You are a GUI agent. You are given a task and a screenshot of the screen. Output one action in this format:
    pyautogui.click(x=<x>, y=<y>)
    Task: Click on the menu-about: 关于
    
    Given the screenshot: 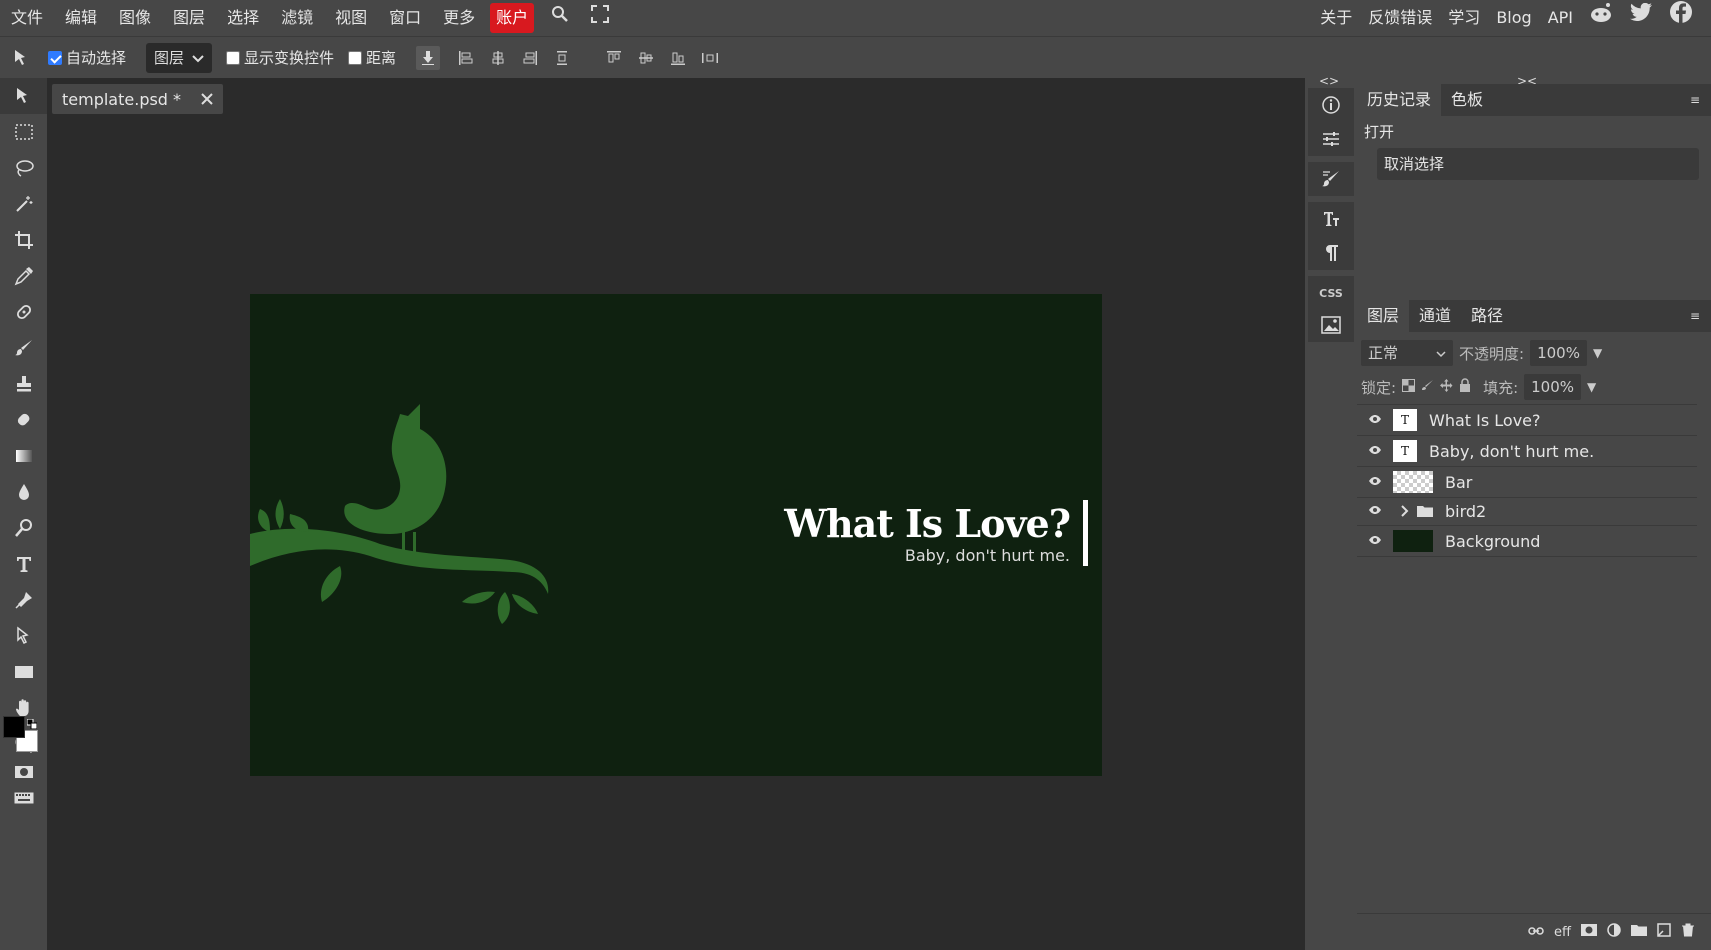 What is the action you would take?
    pyautogui.click(x=1336, y=18)
    